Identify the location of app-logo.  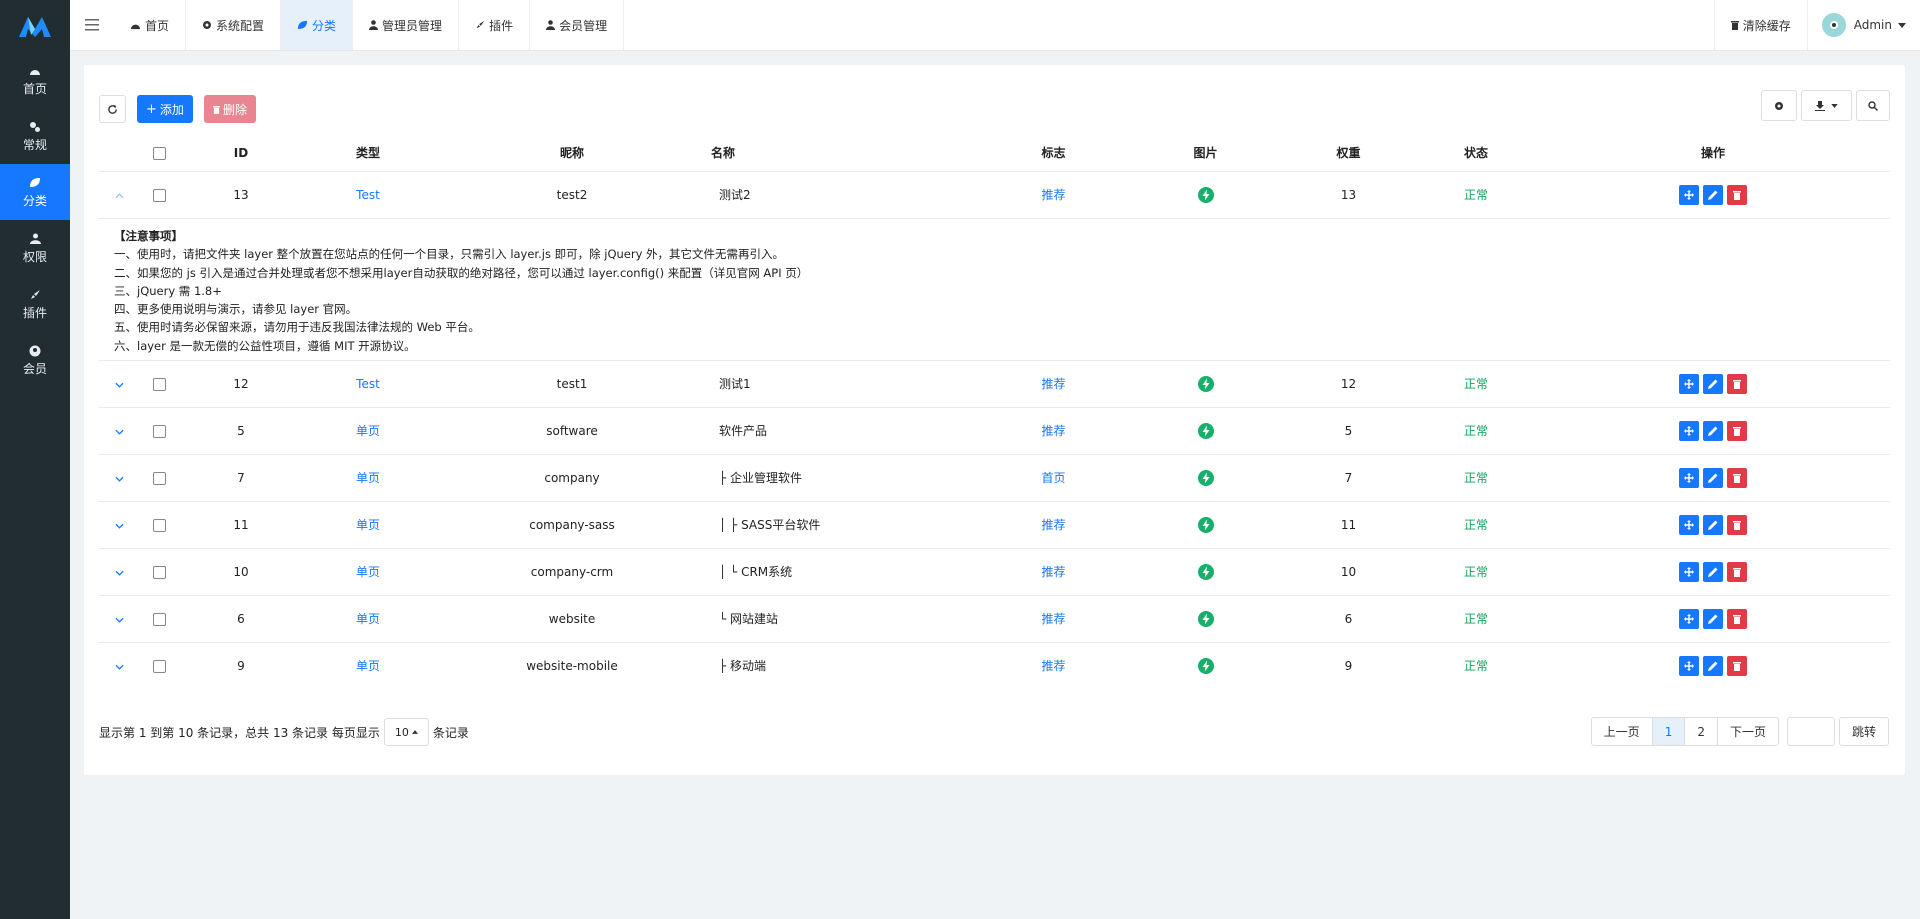
(35, 26).